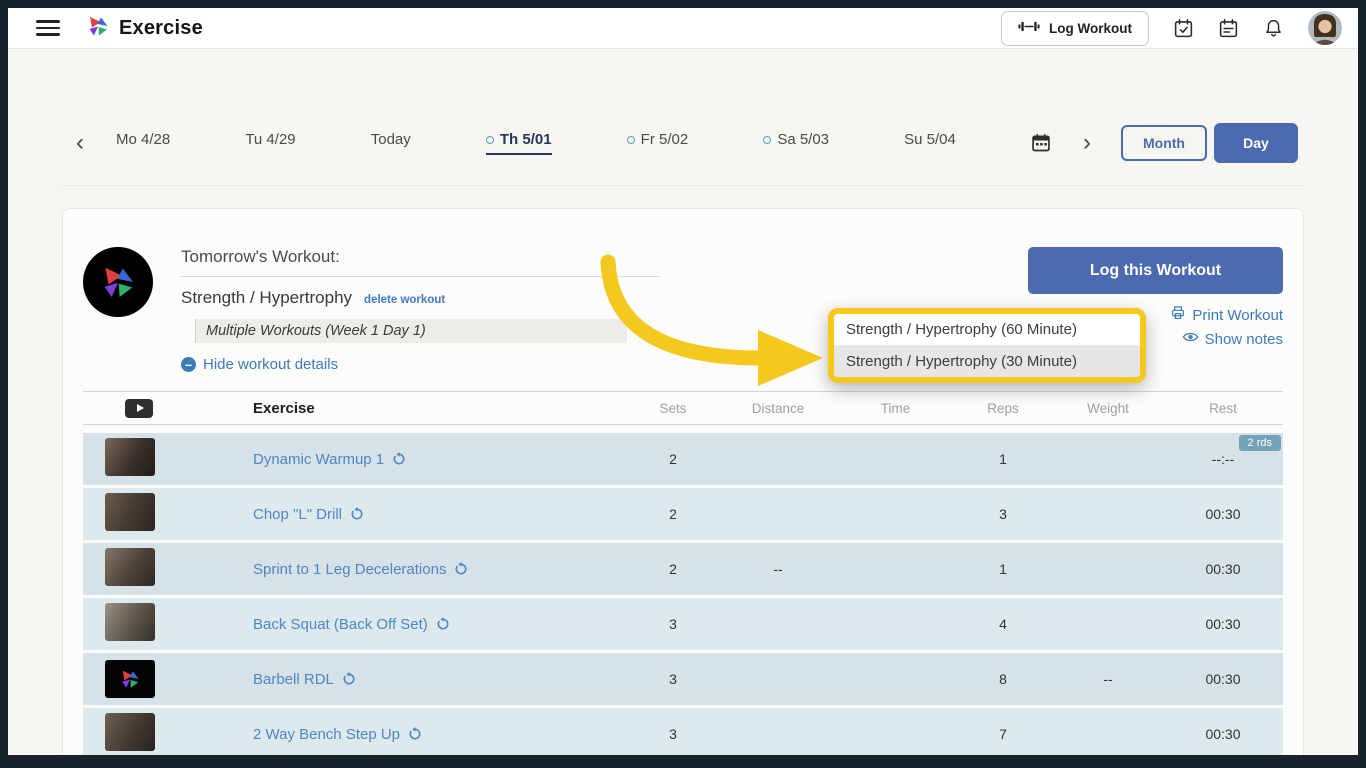 This screenshot has width=1366, height=768. Describe the element at coordinates (390, 139) in the screenshot. I see `date-label: Today` at that location.